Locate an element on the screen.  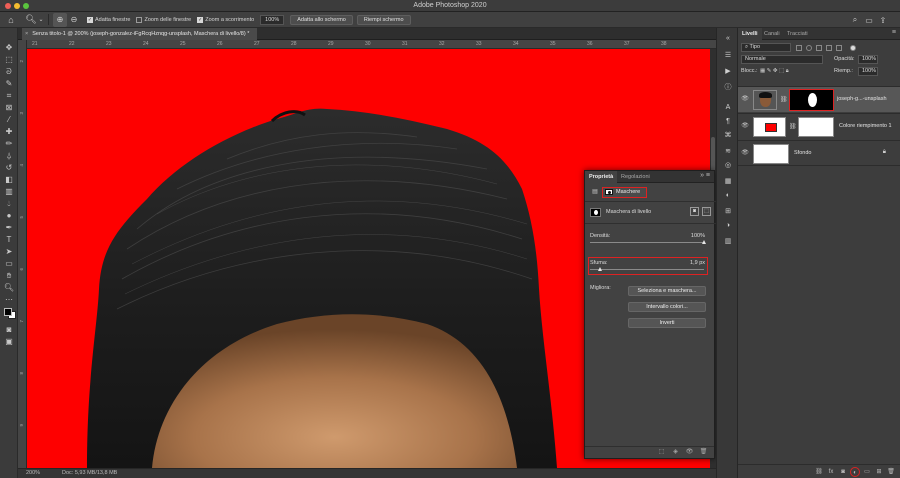
pen-tool-icon: ✒ is located at coordinates (9, 227).